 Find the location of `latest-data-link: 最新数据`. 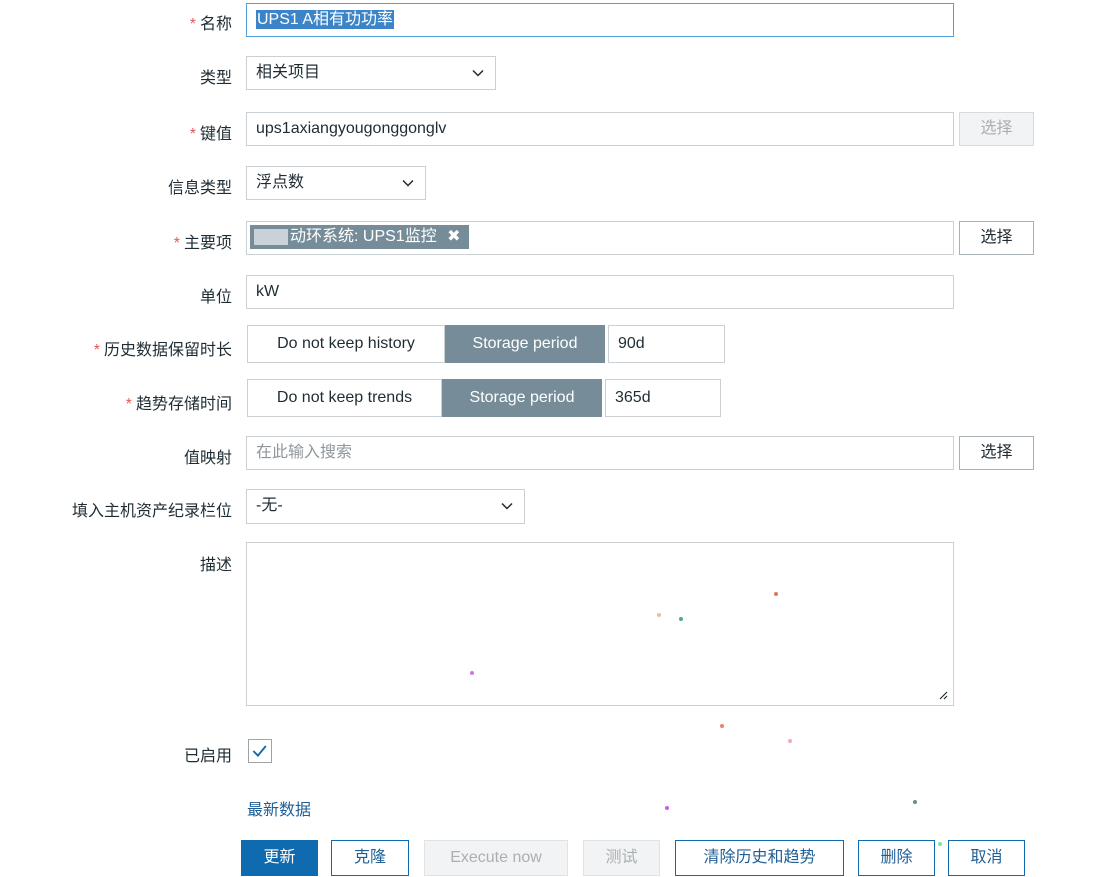

latest-data-link: 最新数据 is located at coordinates (279, 808).